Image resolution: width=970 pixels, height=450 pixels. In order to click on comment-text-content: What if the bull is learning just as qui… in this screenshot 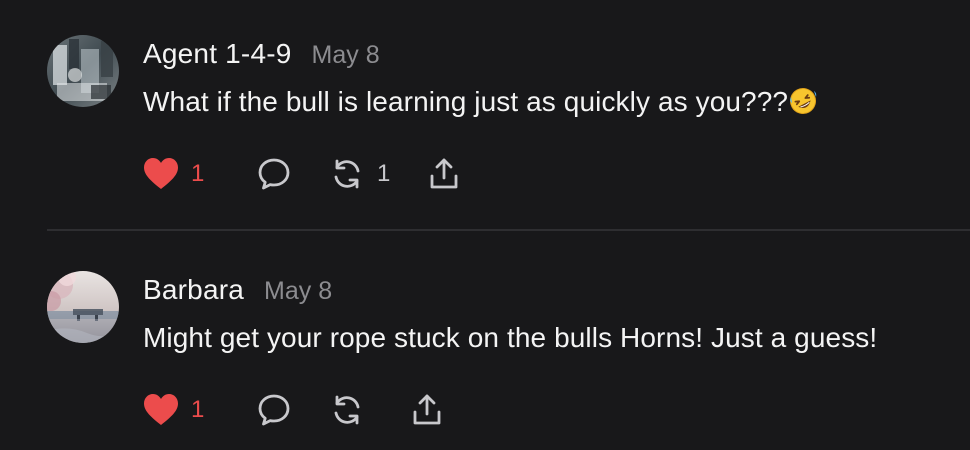, I will do `click(466, 101)`.